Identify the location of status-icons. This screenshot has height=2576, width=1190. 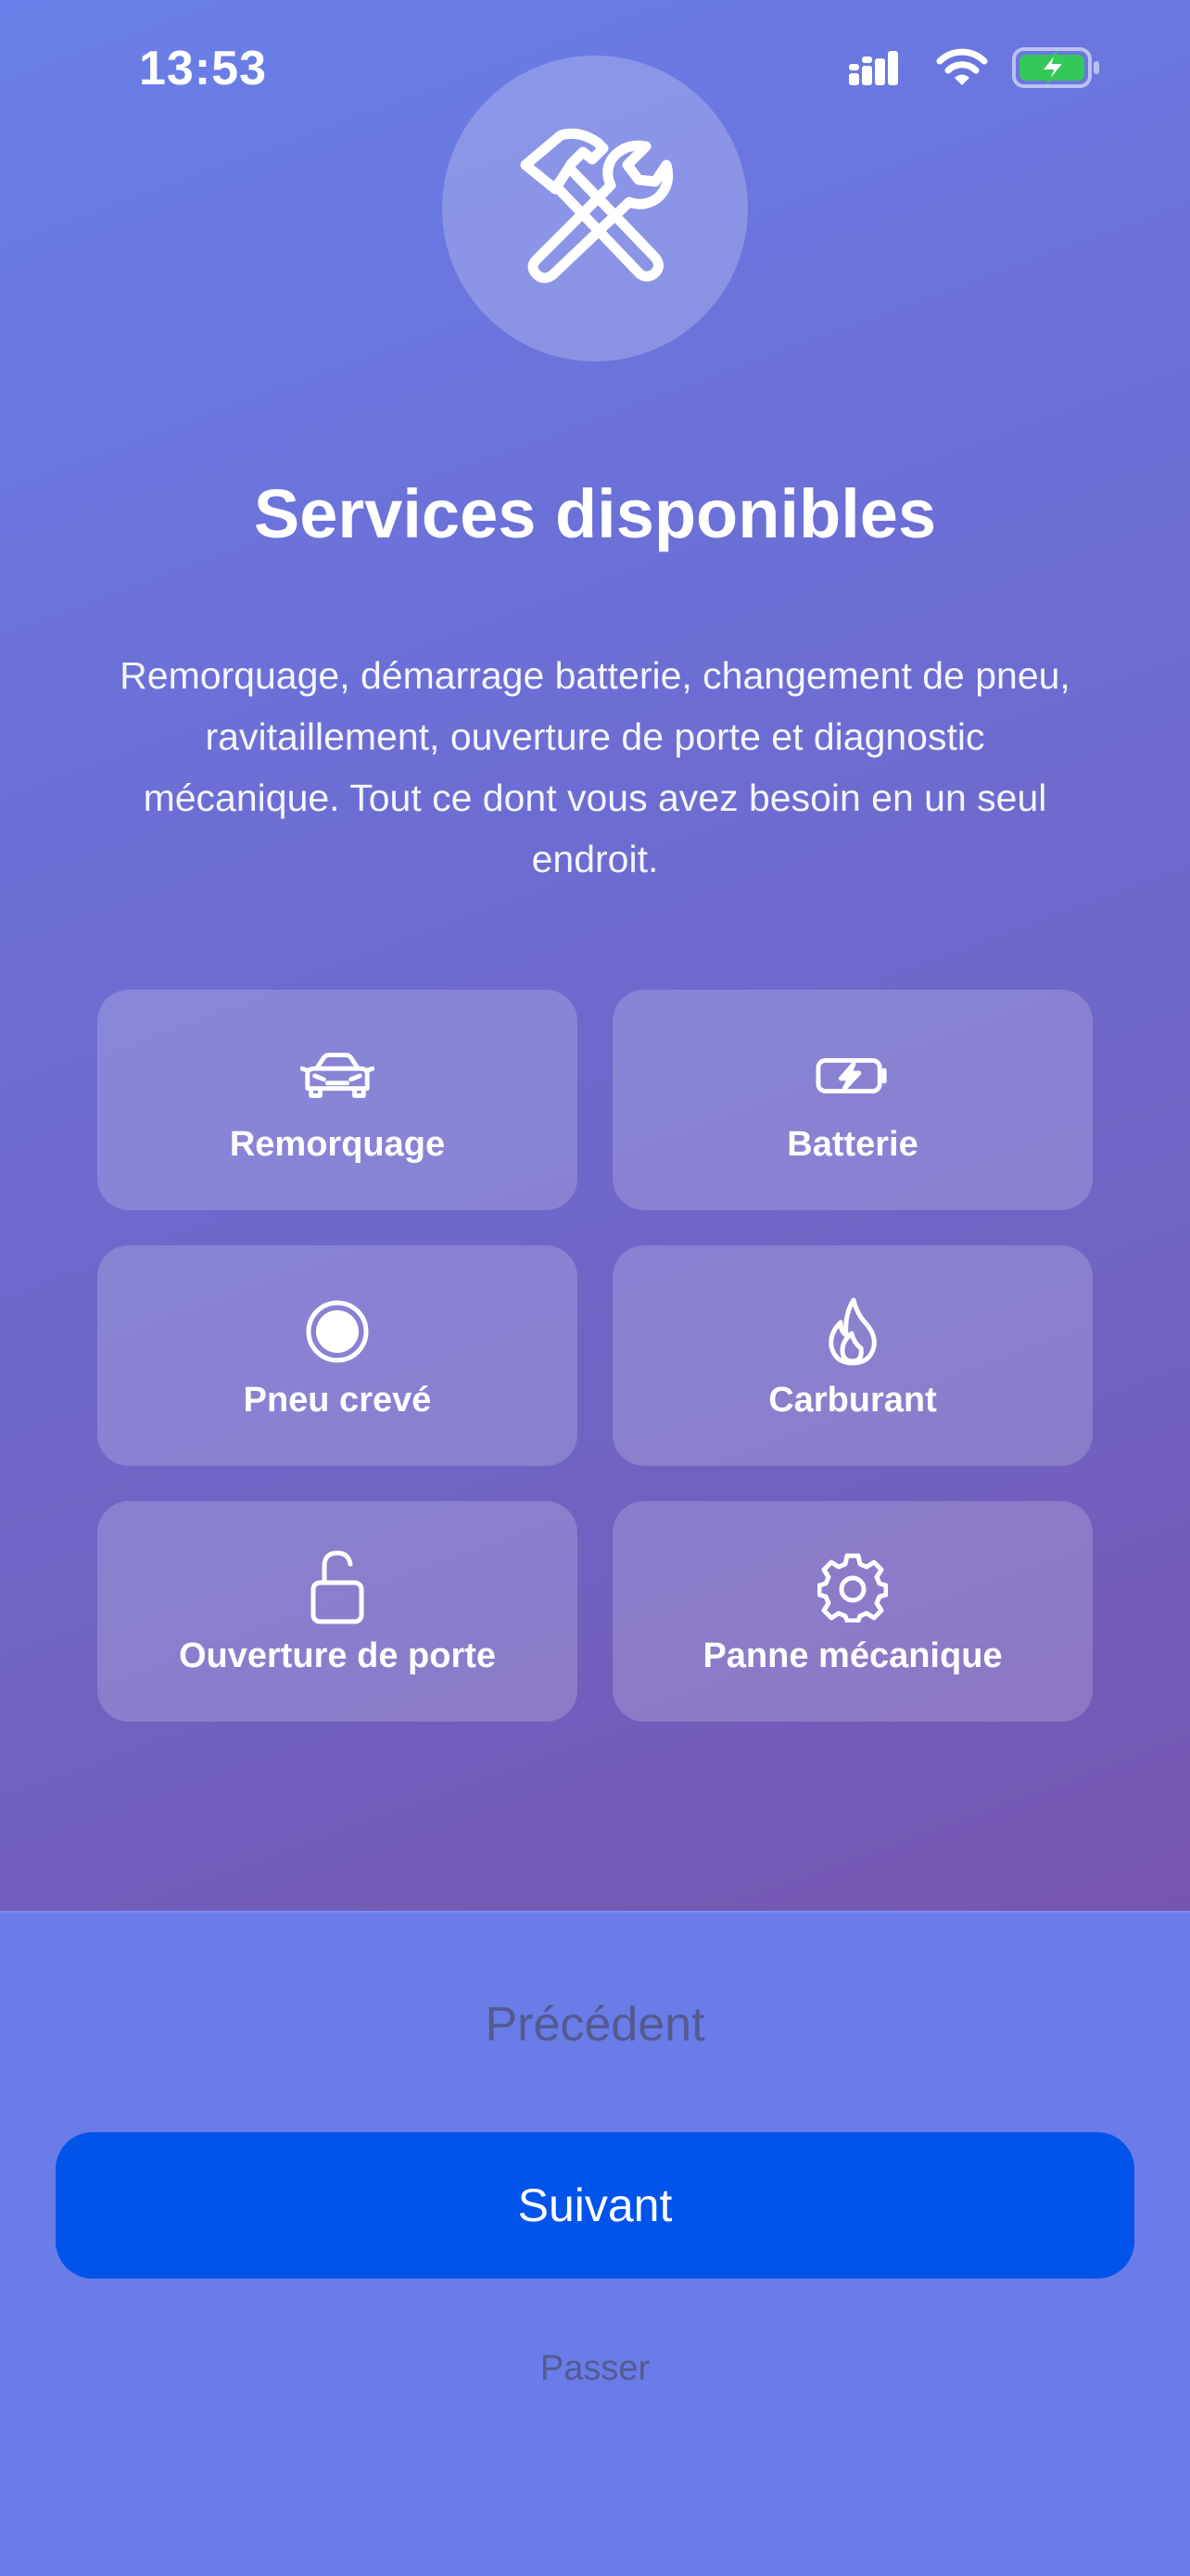
(975, 69).